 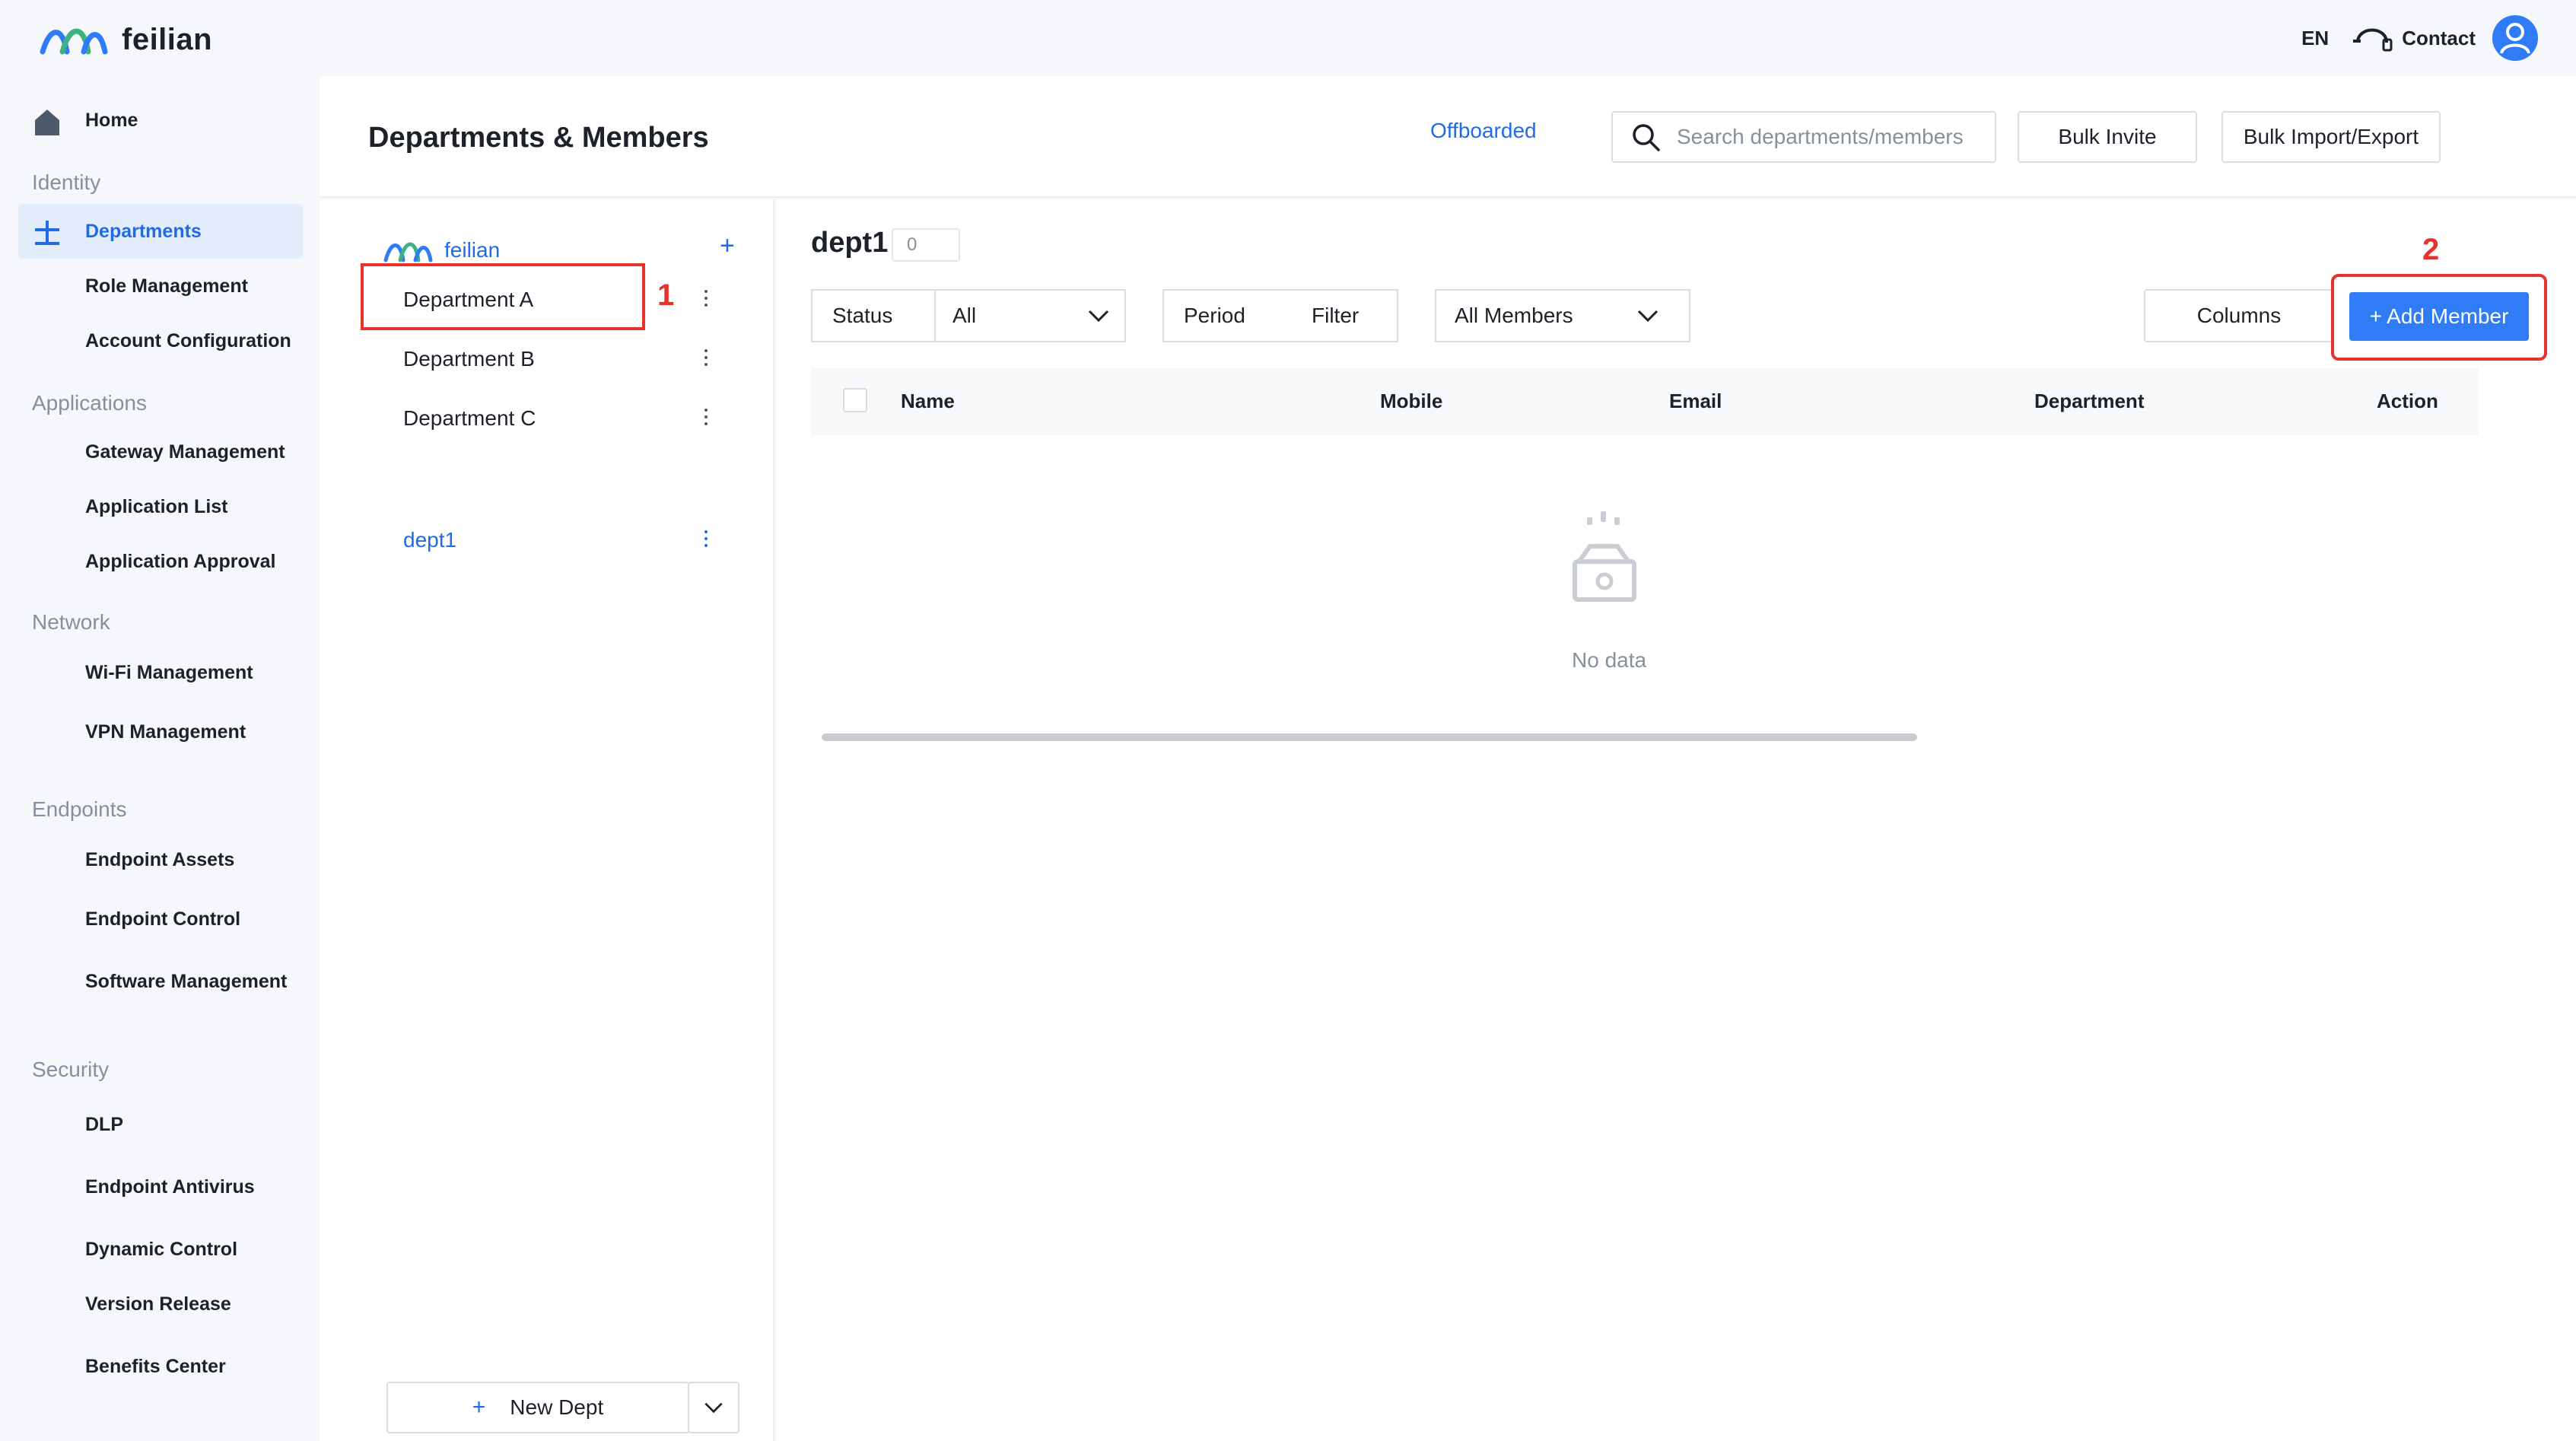 I want to click on home-icon, so click(x=47, y=122).